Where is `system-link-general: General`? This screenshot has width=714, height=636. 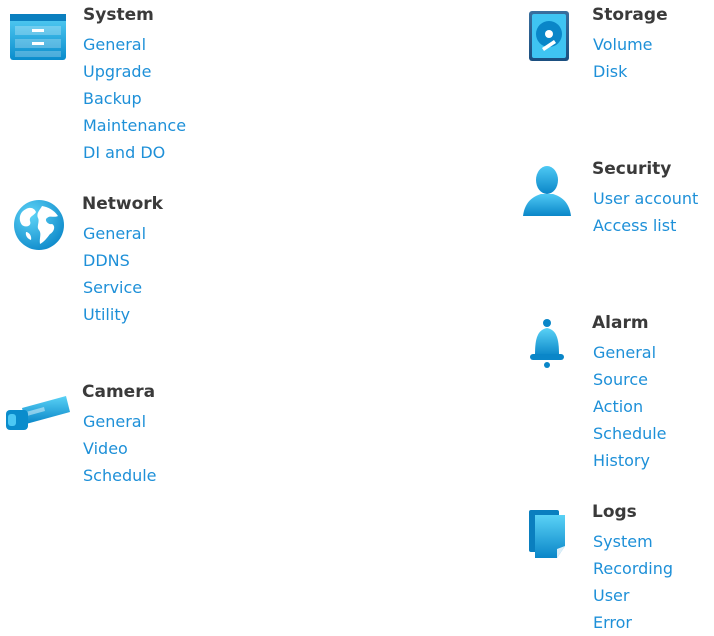 system-link-general: General is located at coordinates (134, 44).